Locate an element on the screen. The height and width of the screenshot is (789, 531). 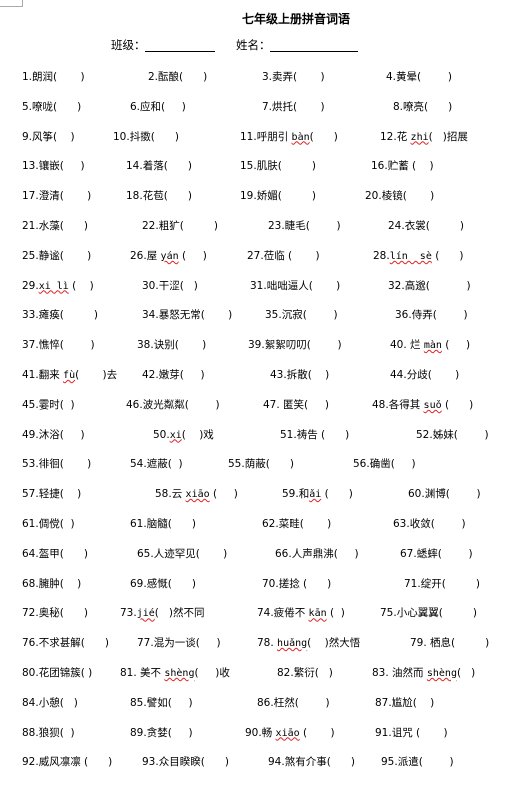
item-text: 75.小心翼翼( ) is located at coordinates (428, 613).